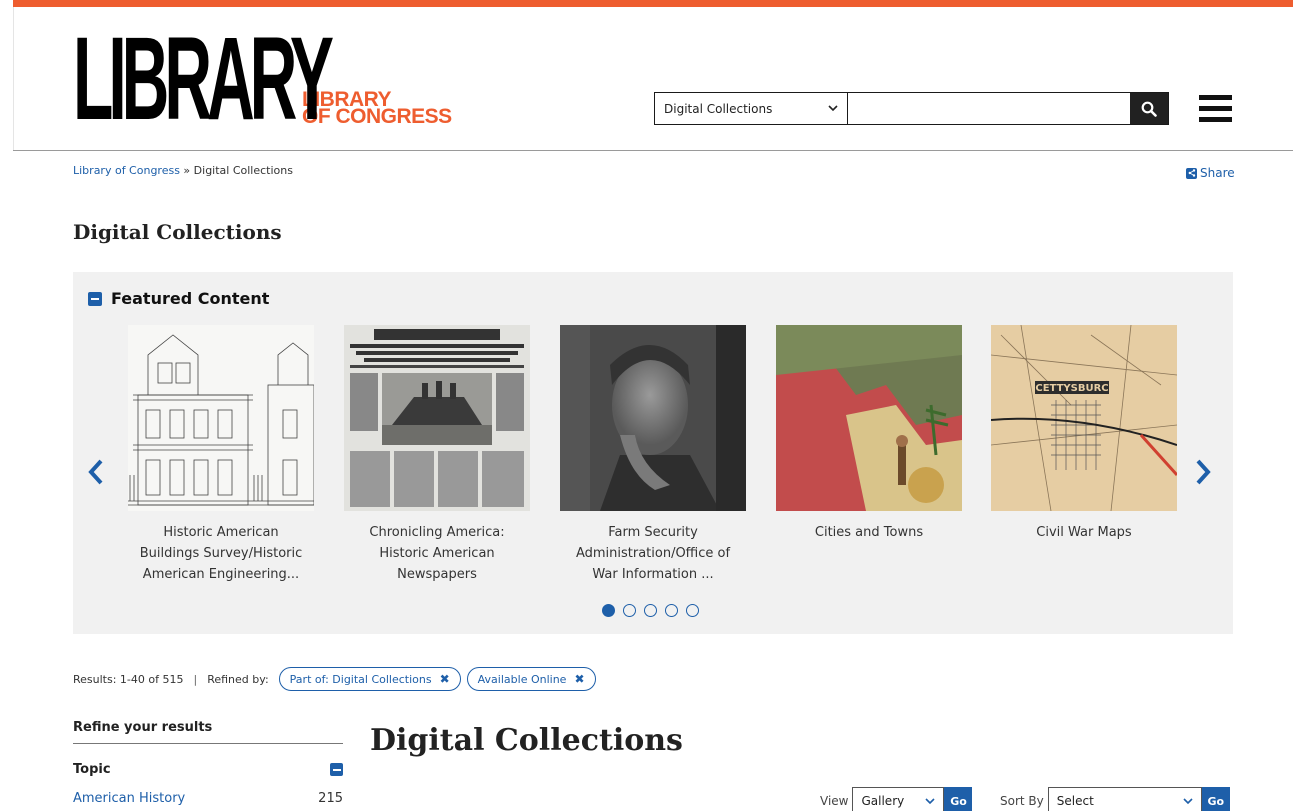 This screenshot has width=1293, height=811. I want to click on search-icon, so click(1149, 109).